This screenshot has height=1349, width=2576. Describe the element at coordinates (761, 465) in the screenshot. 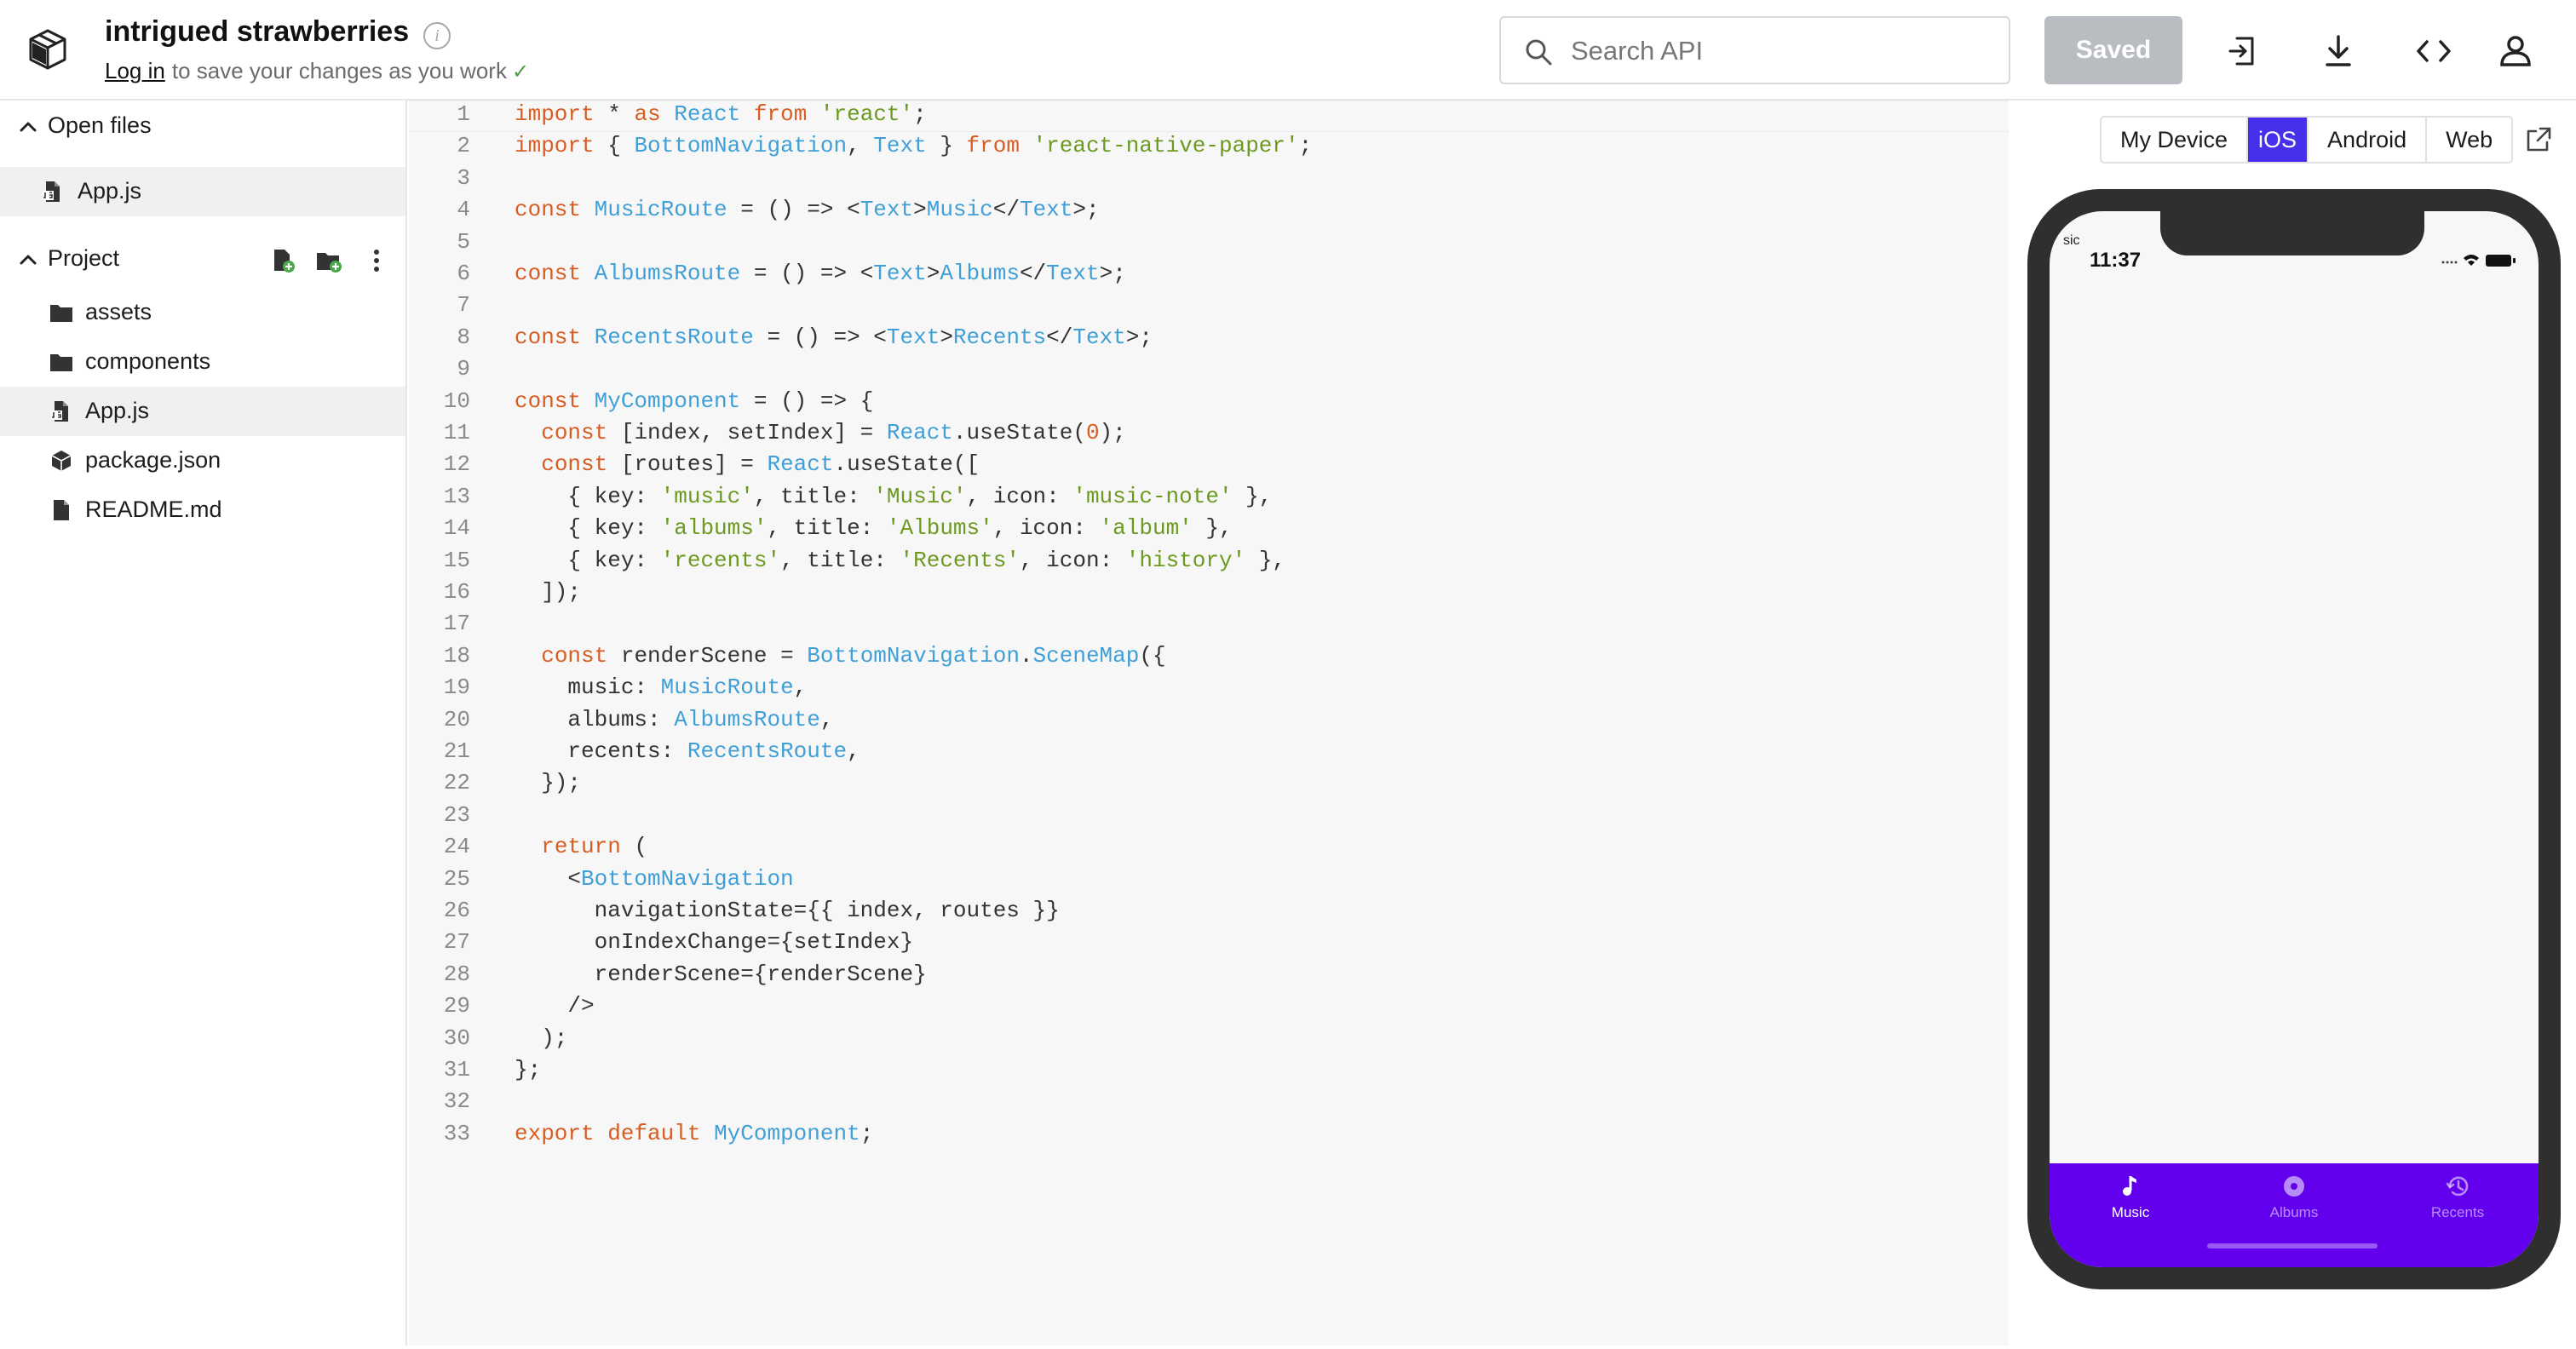

I see `code-text: const [routes] = React.useState([` at that location.